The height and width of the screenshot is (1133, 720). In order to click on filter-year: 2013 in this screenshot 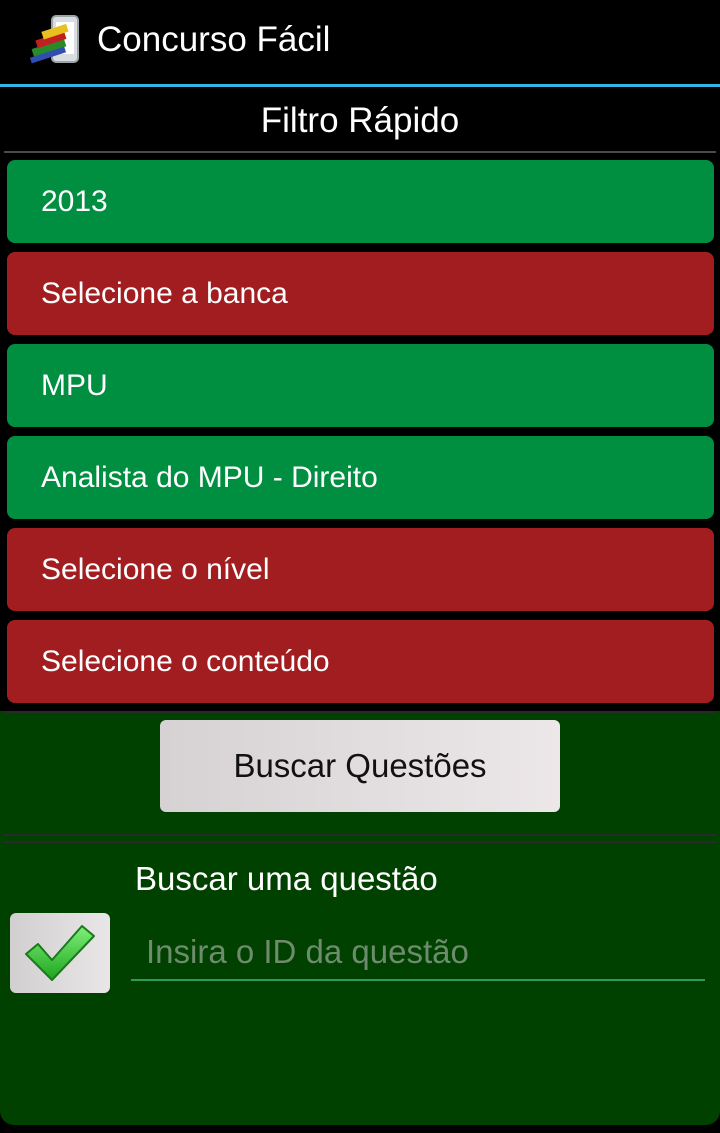, I will do `click(360, 201)`.